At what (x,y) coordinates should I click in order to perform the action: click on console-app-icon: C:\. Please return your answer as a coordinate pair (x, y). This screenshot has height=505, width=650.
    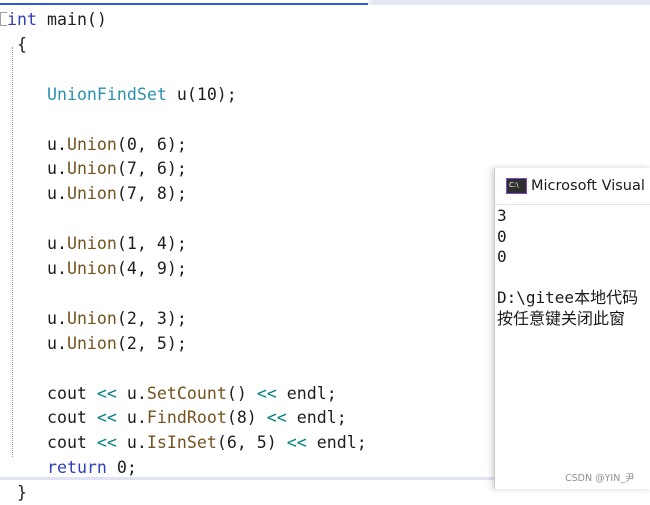
    Looking at the image, I should click on (516, 186).